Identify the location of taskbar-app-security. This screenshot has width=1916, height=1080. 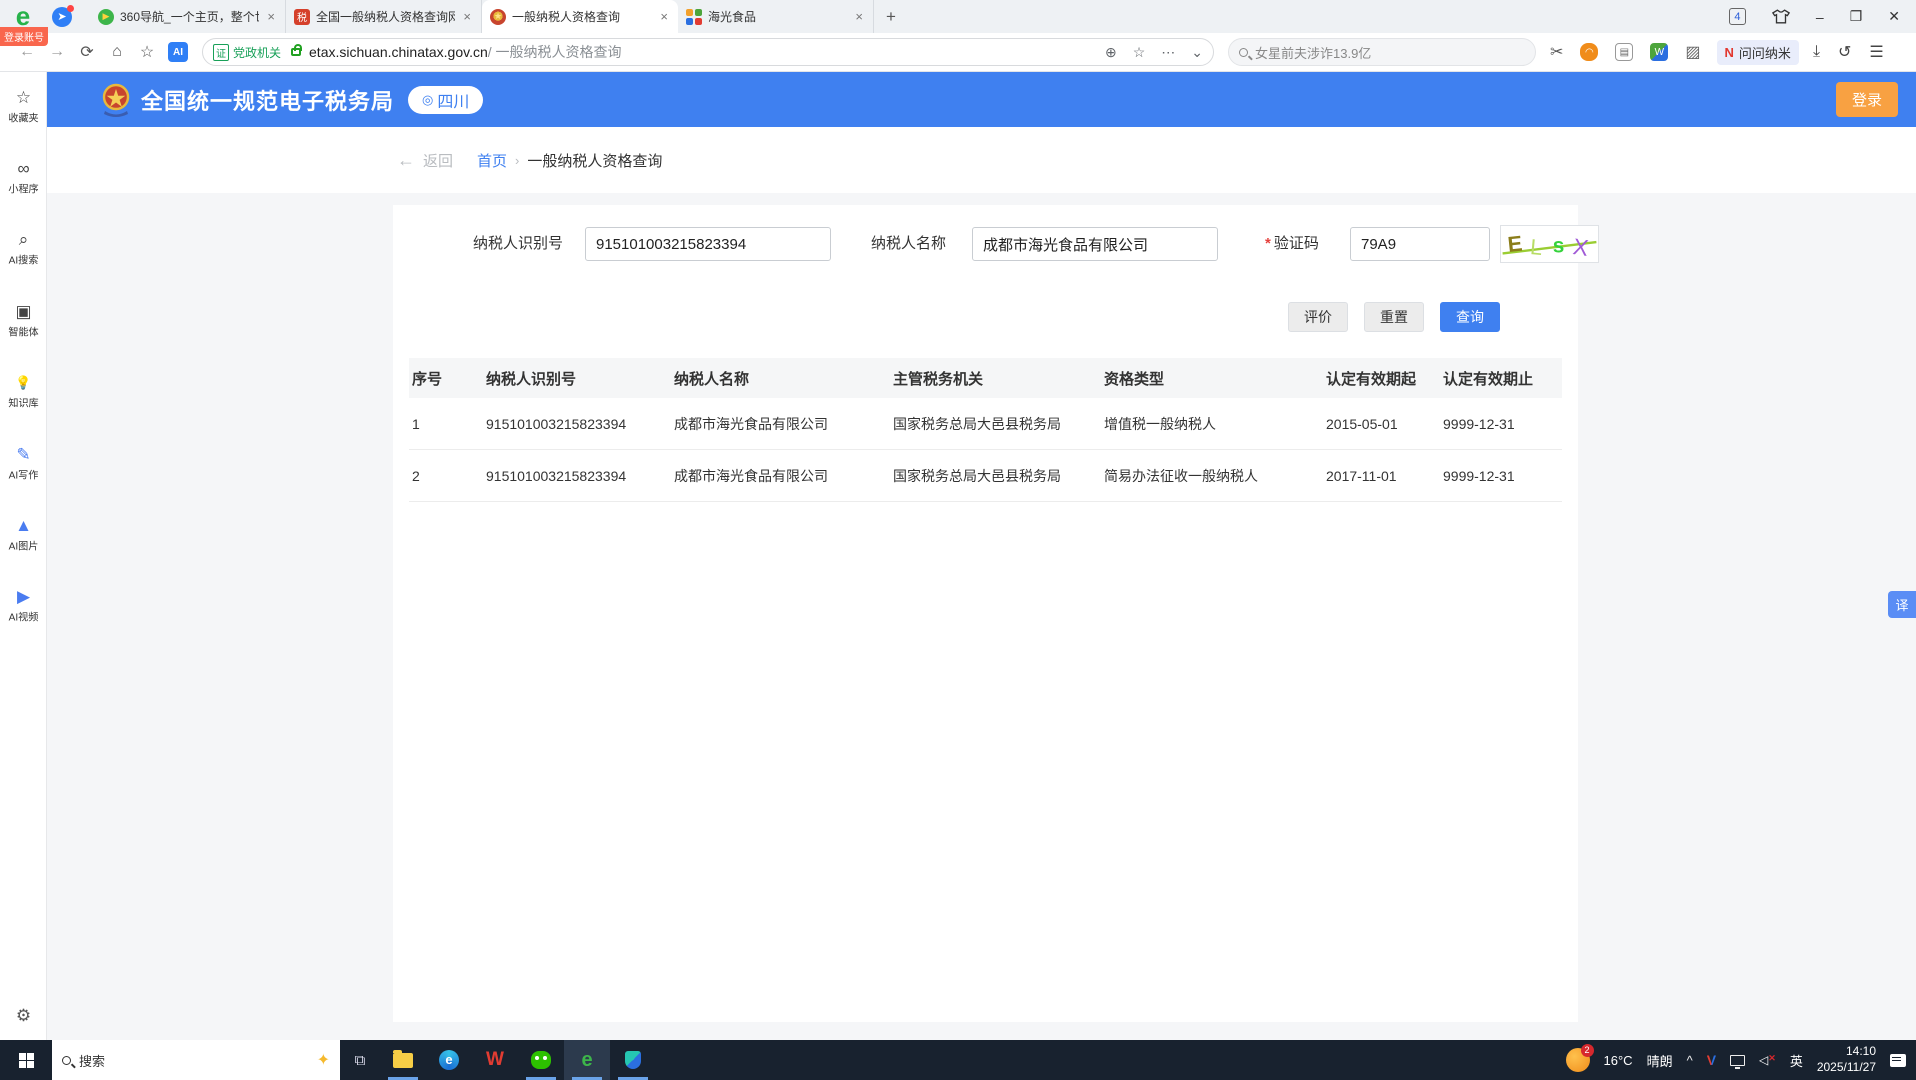
(633, 1060).